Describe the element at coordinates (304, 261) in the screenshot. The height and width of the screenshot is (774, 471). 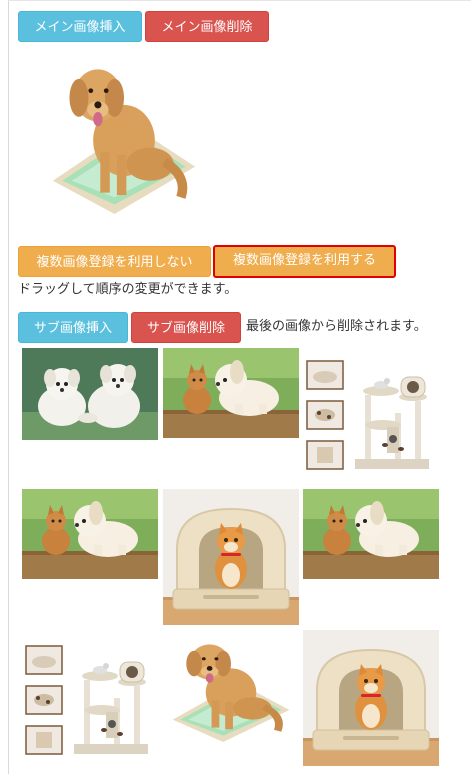
I see `enable-multi-image-button: 複数画像登録を利用する` at that location.